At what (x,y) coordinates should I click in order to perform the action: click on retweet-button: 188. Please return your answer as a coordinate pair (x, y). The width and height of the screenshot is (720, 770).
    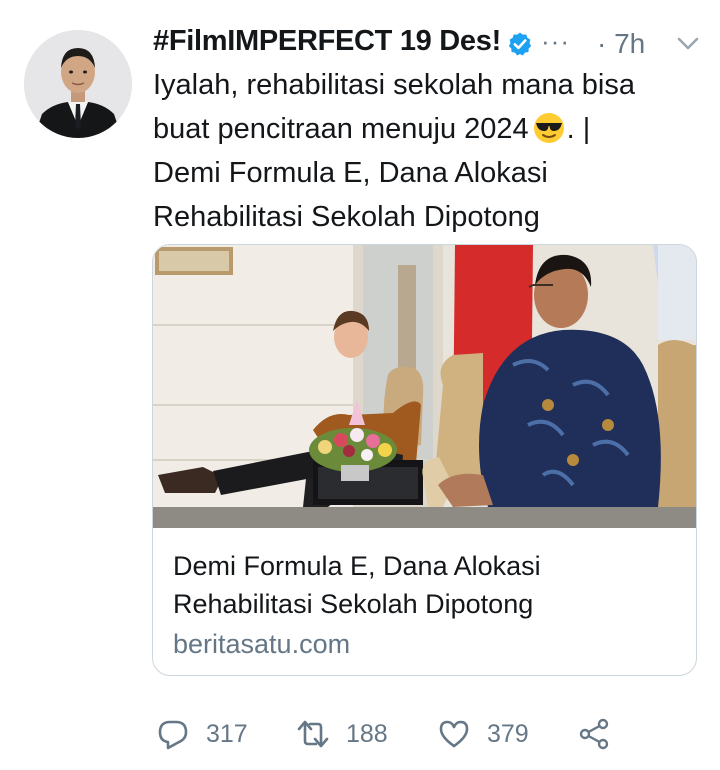
    Looking at the image, I should click on (342, 734).